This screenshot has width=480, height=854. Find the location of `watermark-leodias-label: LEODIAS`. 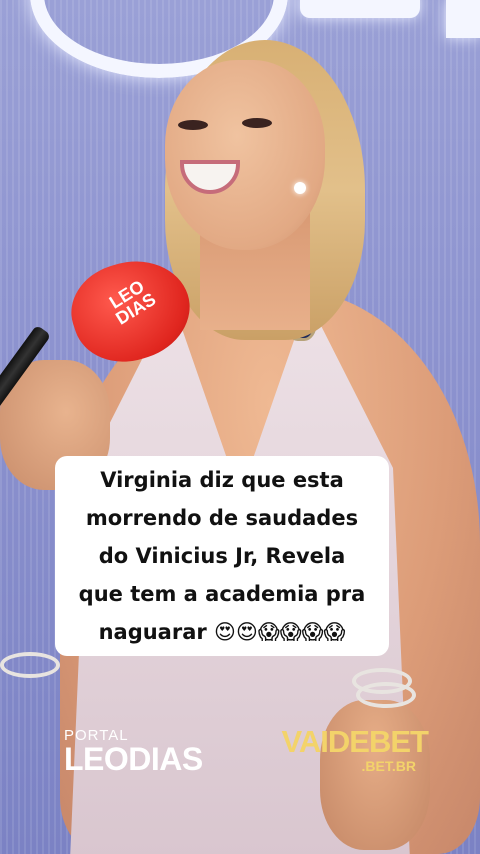

watermark-leodias-label: LEODIAS is located at coordinates (133, 759).